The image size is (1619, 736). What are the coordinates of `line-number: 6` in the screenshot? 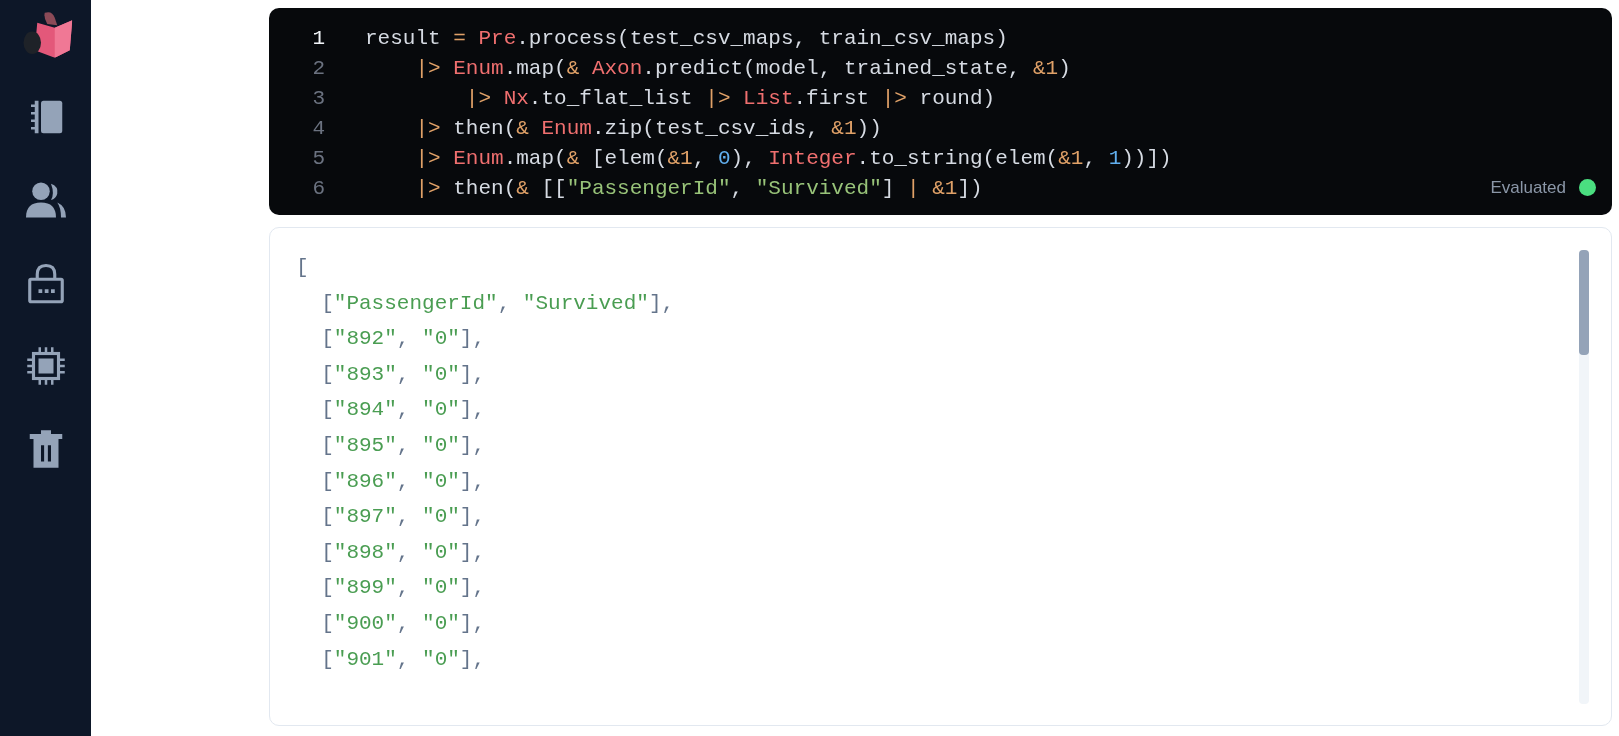 It's located at (318, 189).